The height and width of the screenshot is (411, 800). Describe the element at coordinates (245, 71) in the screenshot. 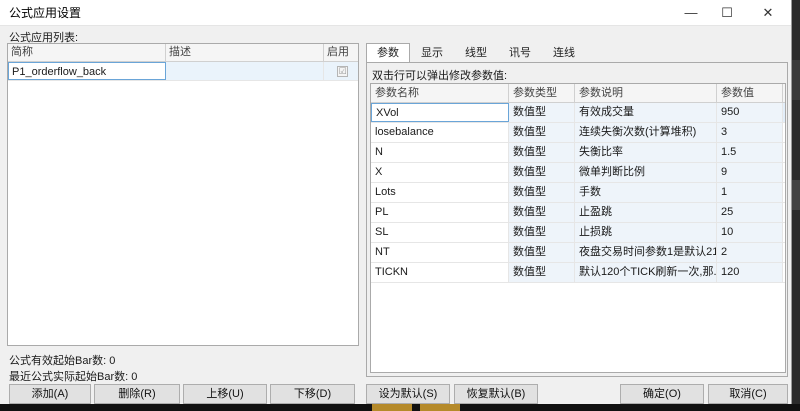

I see `formula-description-cell` at that location.